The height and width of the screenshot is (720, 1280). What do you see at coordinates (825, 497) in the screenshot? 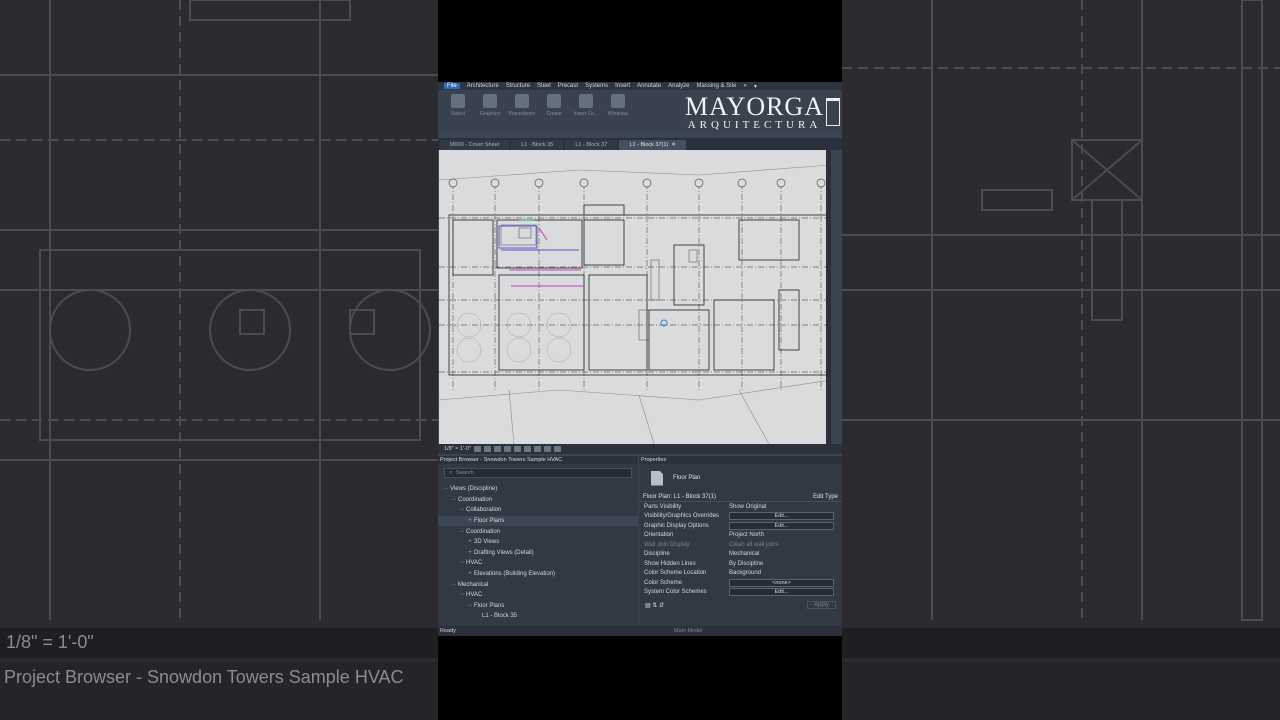
I see `edit-type-button: Edit Type` at bounding box center [825, 497].